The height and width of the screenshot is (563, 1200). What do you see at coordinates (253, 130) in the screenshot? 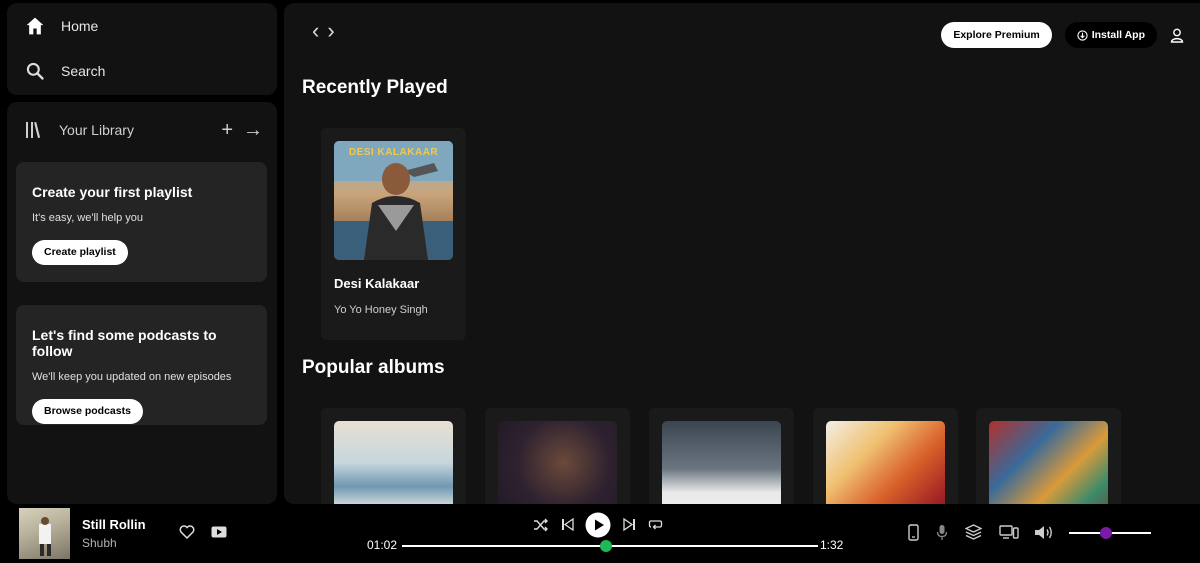
I see `arrow-right-icon: →` at bounding box center [253, 130].